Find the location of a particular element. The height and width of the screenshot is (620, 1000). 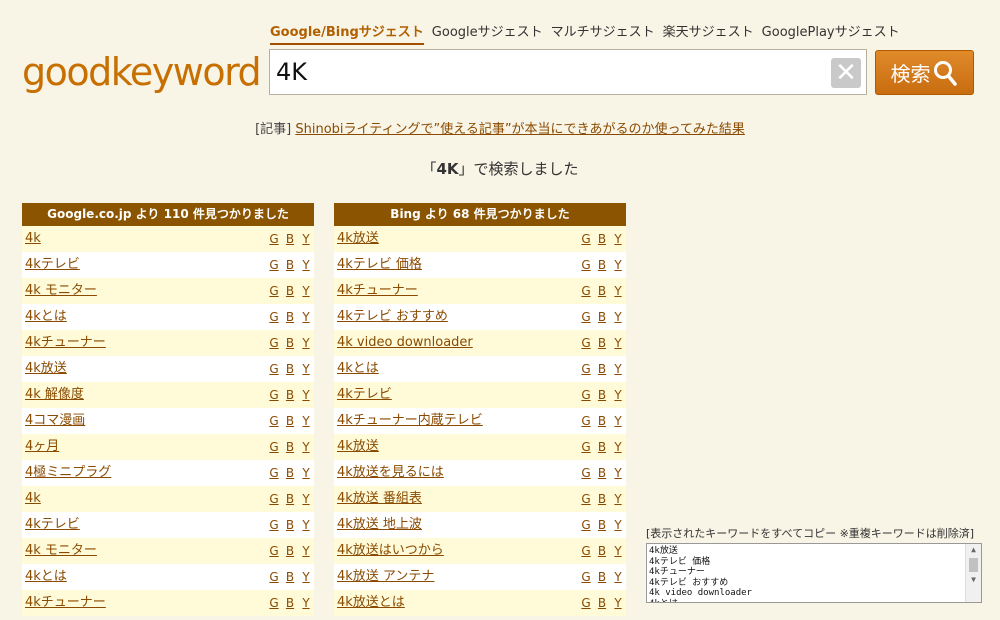

tab-google: Googleサジェスト is located at coordinates (487, 33).